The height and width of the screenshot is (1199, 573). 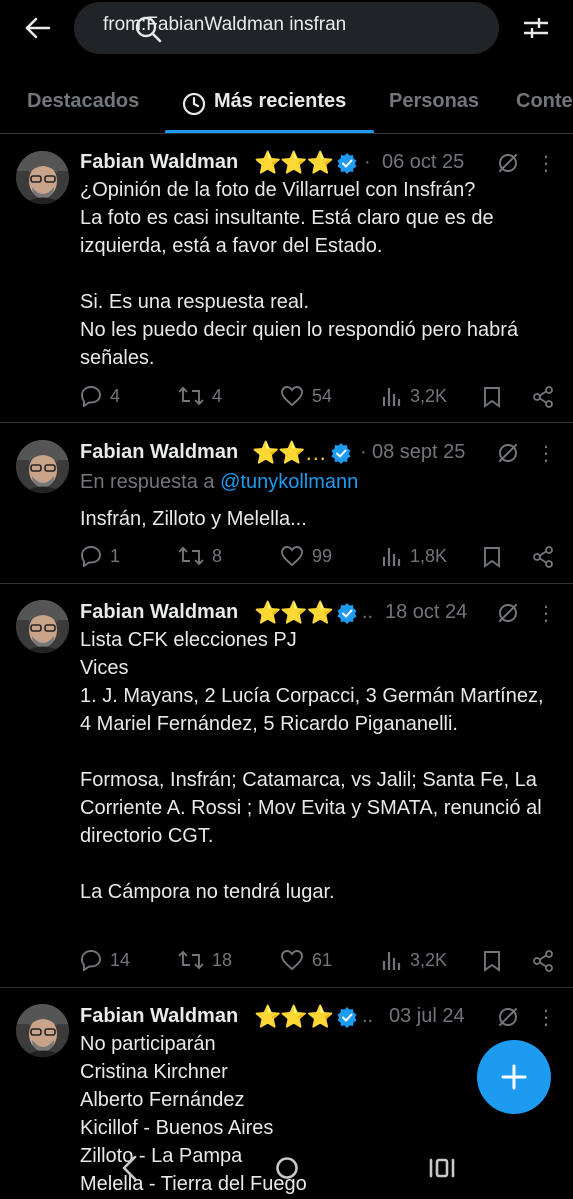 What do you see at coordinates (225, 24) in the screenshot?
I see `search-query: from:FabianWaldman insfran` at bounding box center [225, 24].